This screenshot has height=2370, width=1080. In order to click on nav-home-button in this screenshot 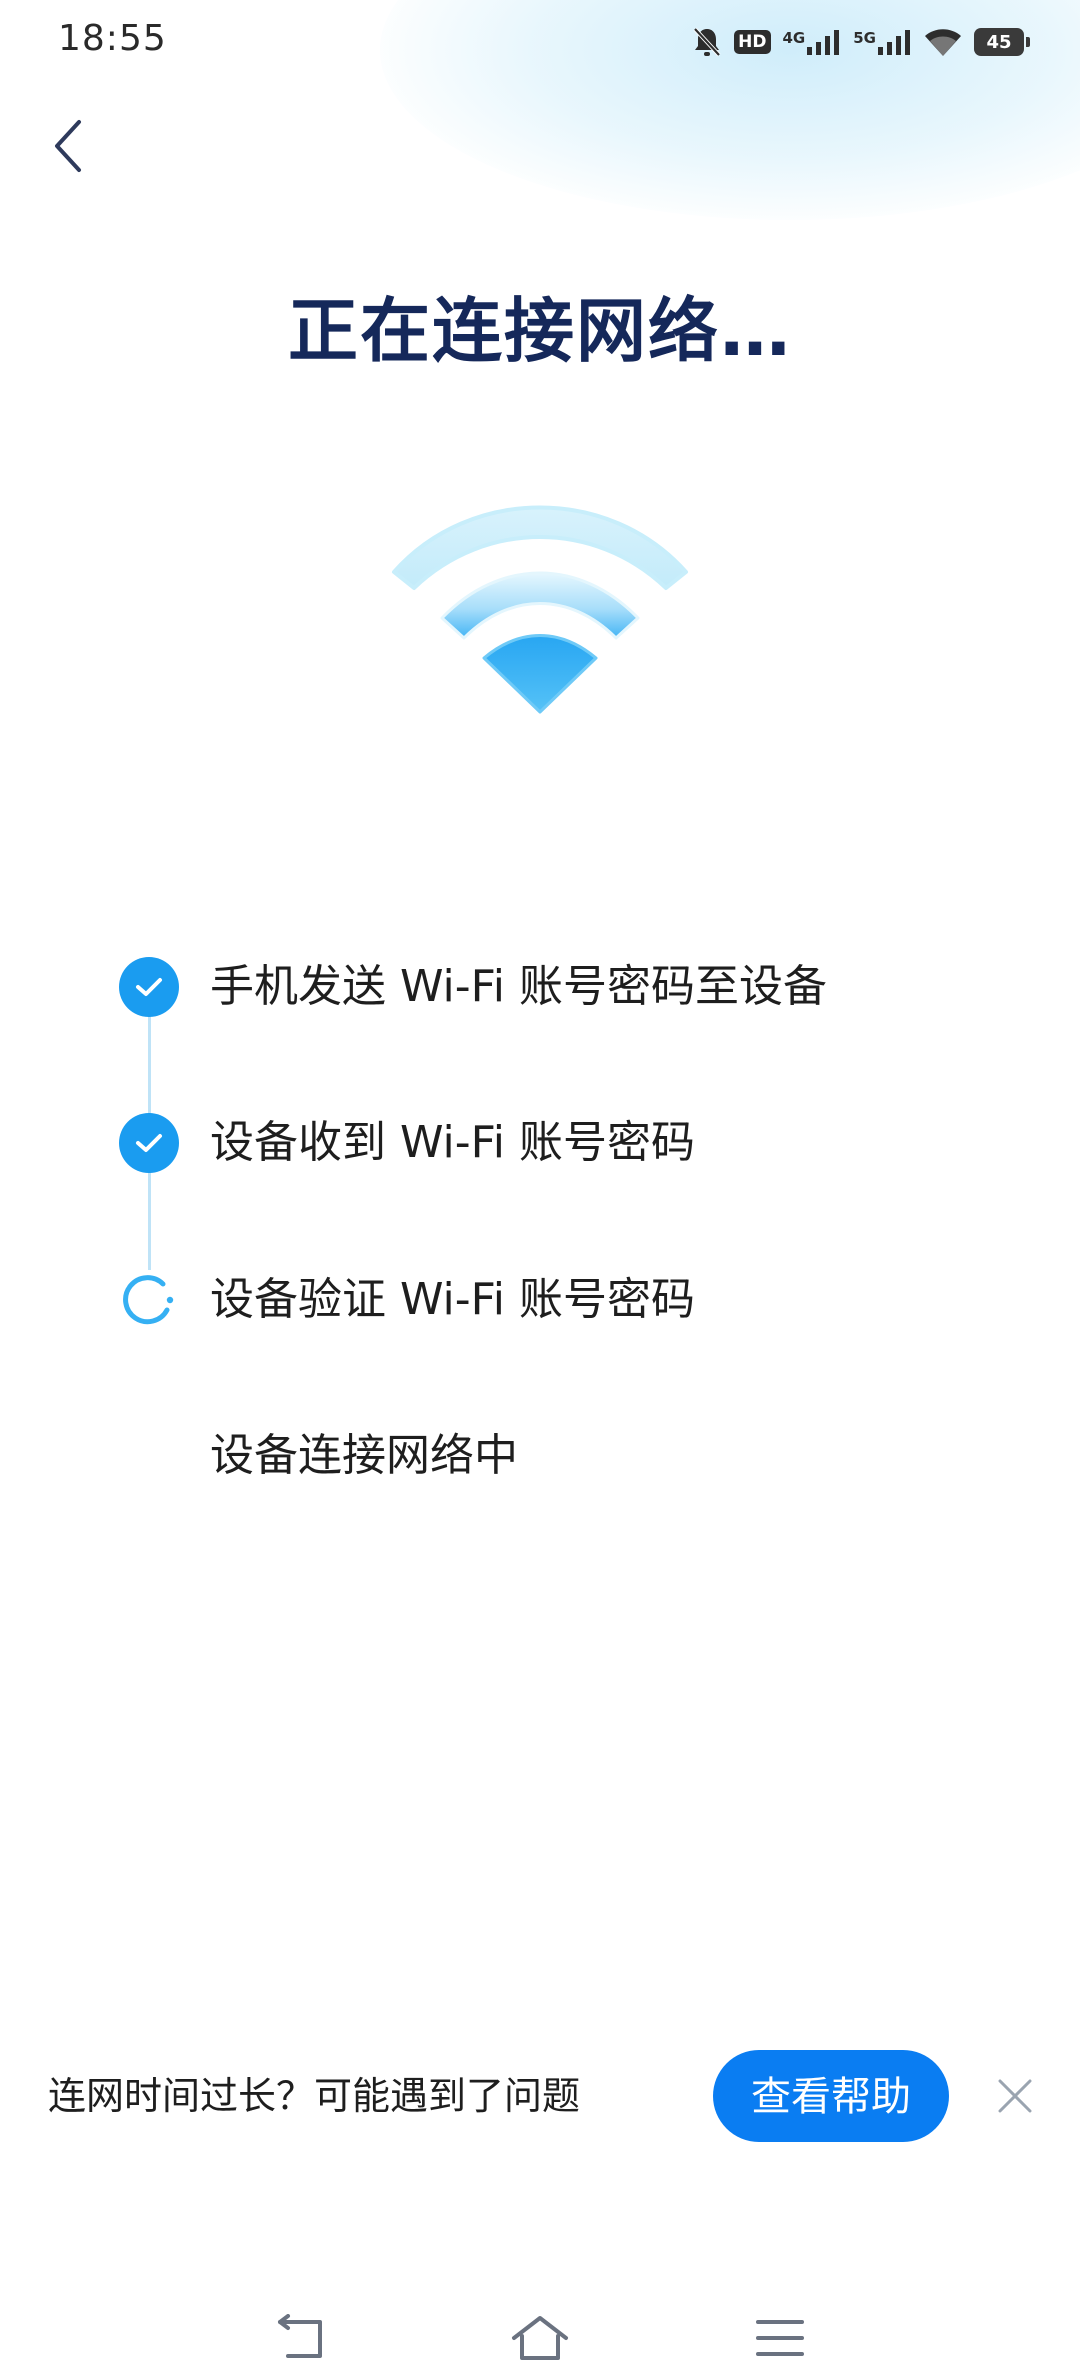, I will do `click(540, 2338)`.